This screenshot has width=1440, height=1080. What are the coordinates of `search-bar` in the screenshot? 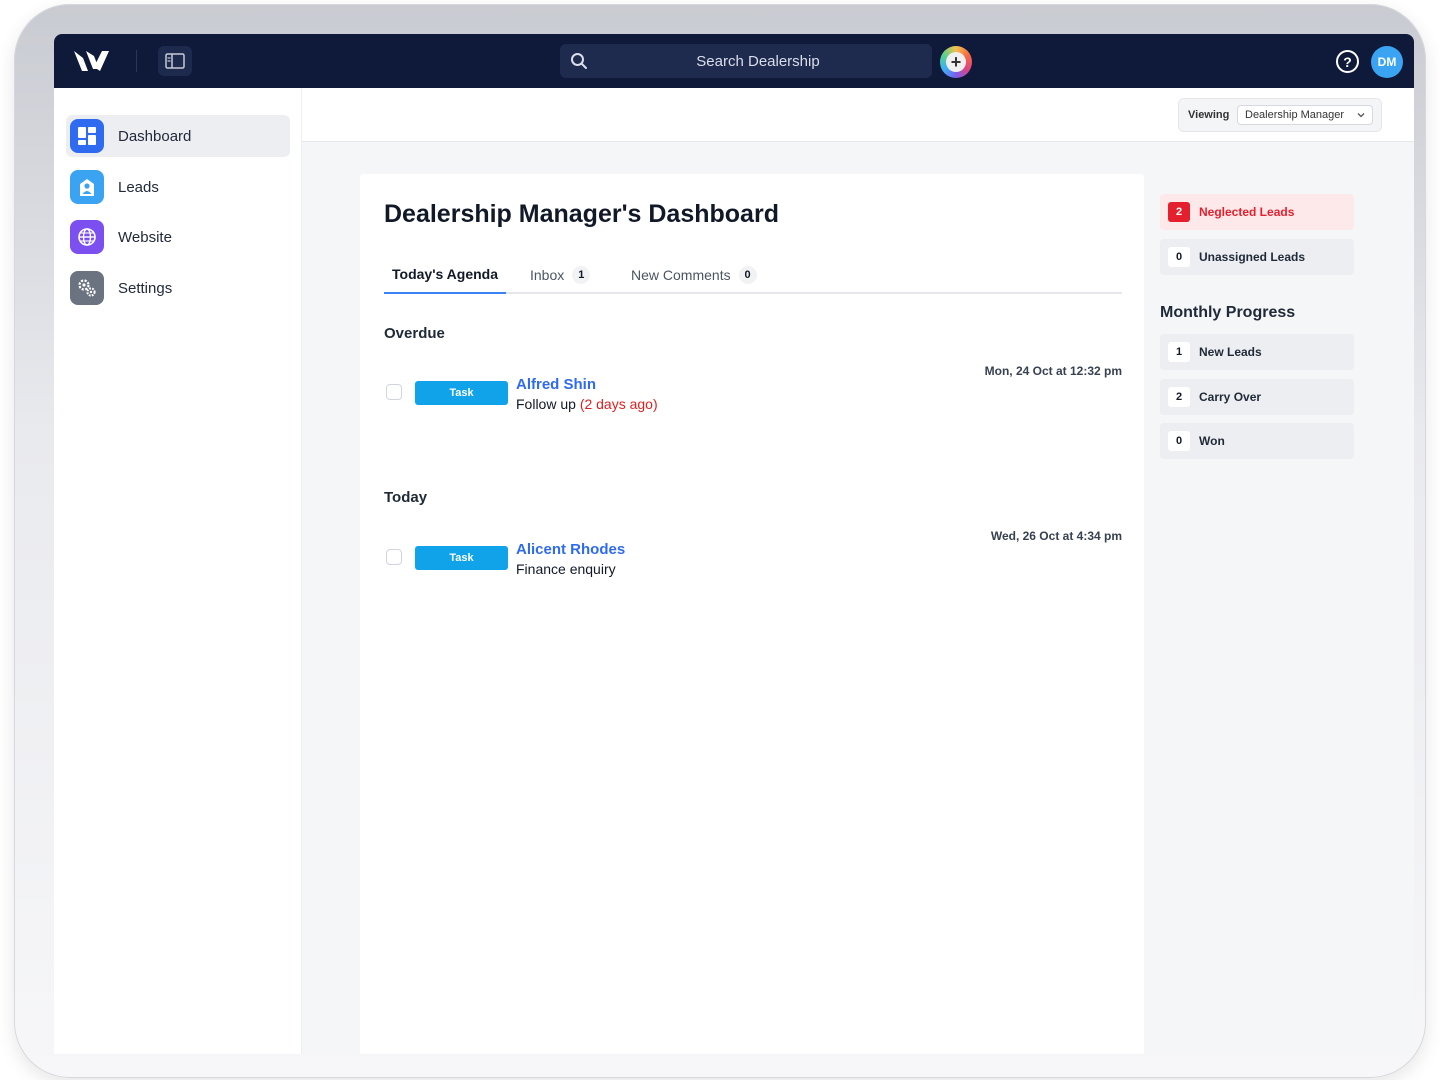 It's located at (746, 61).